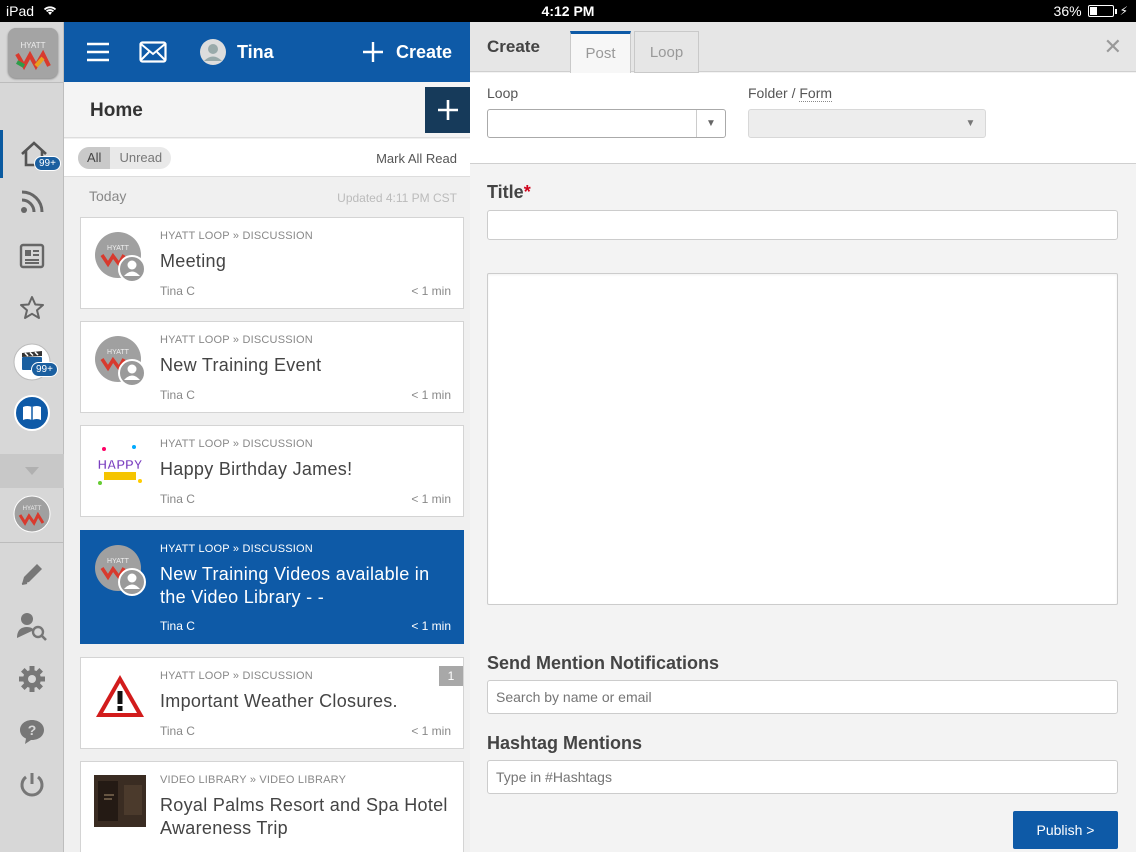 Image resolution: width=1136 pixels, height=852 pixels. I want to click on menu-button, so click(98, 52).